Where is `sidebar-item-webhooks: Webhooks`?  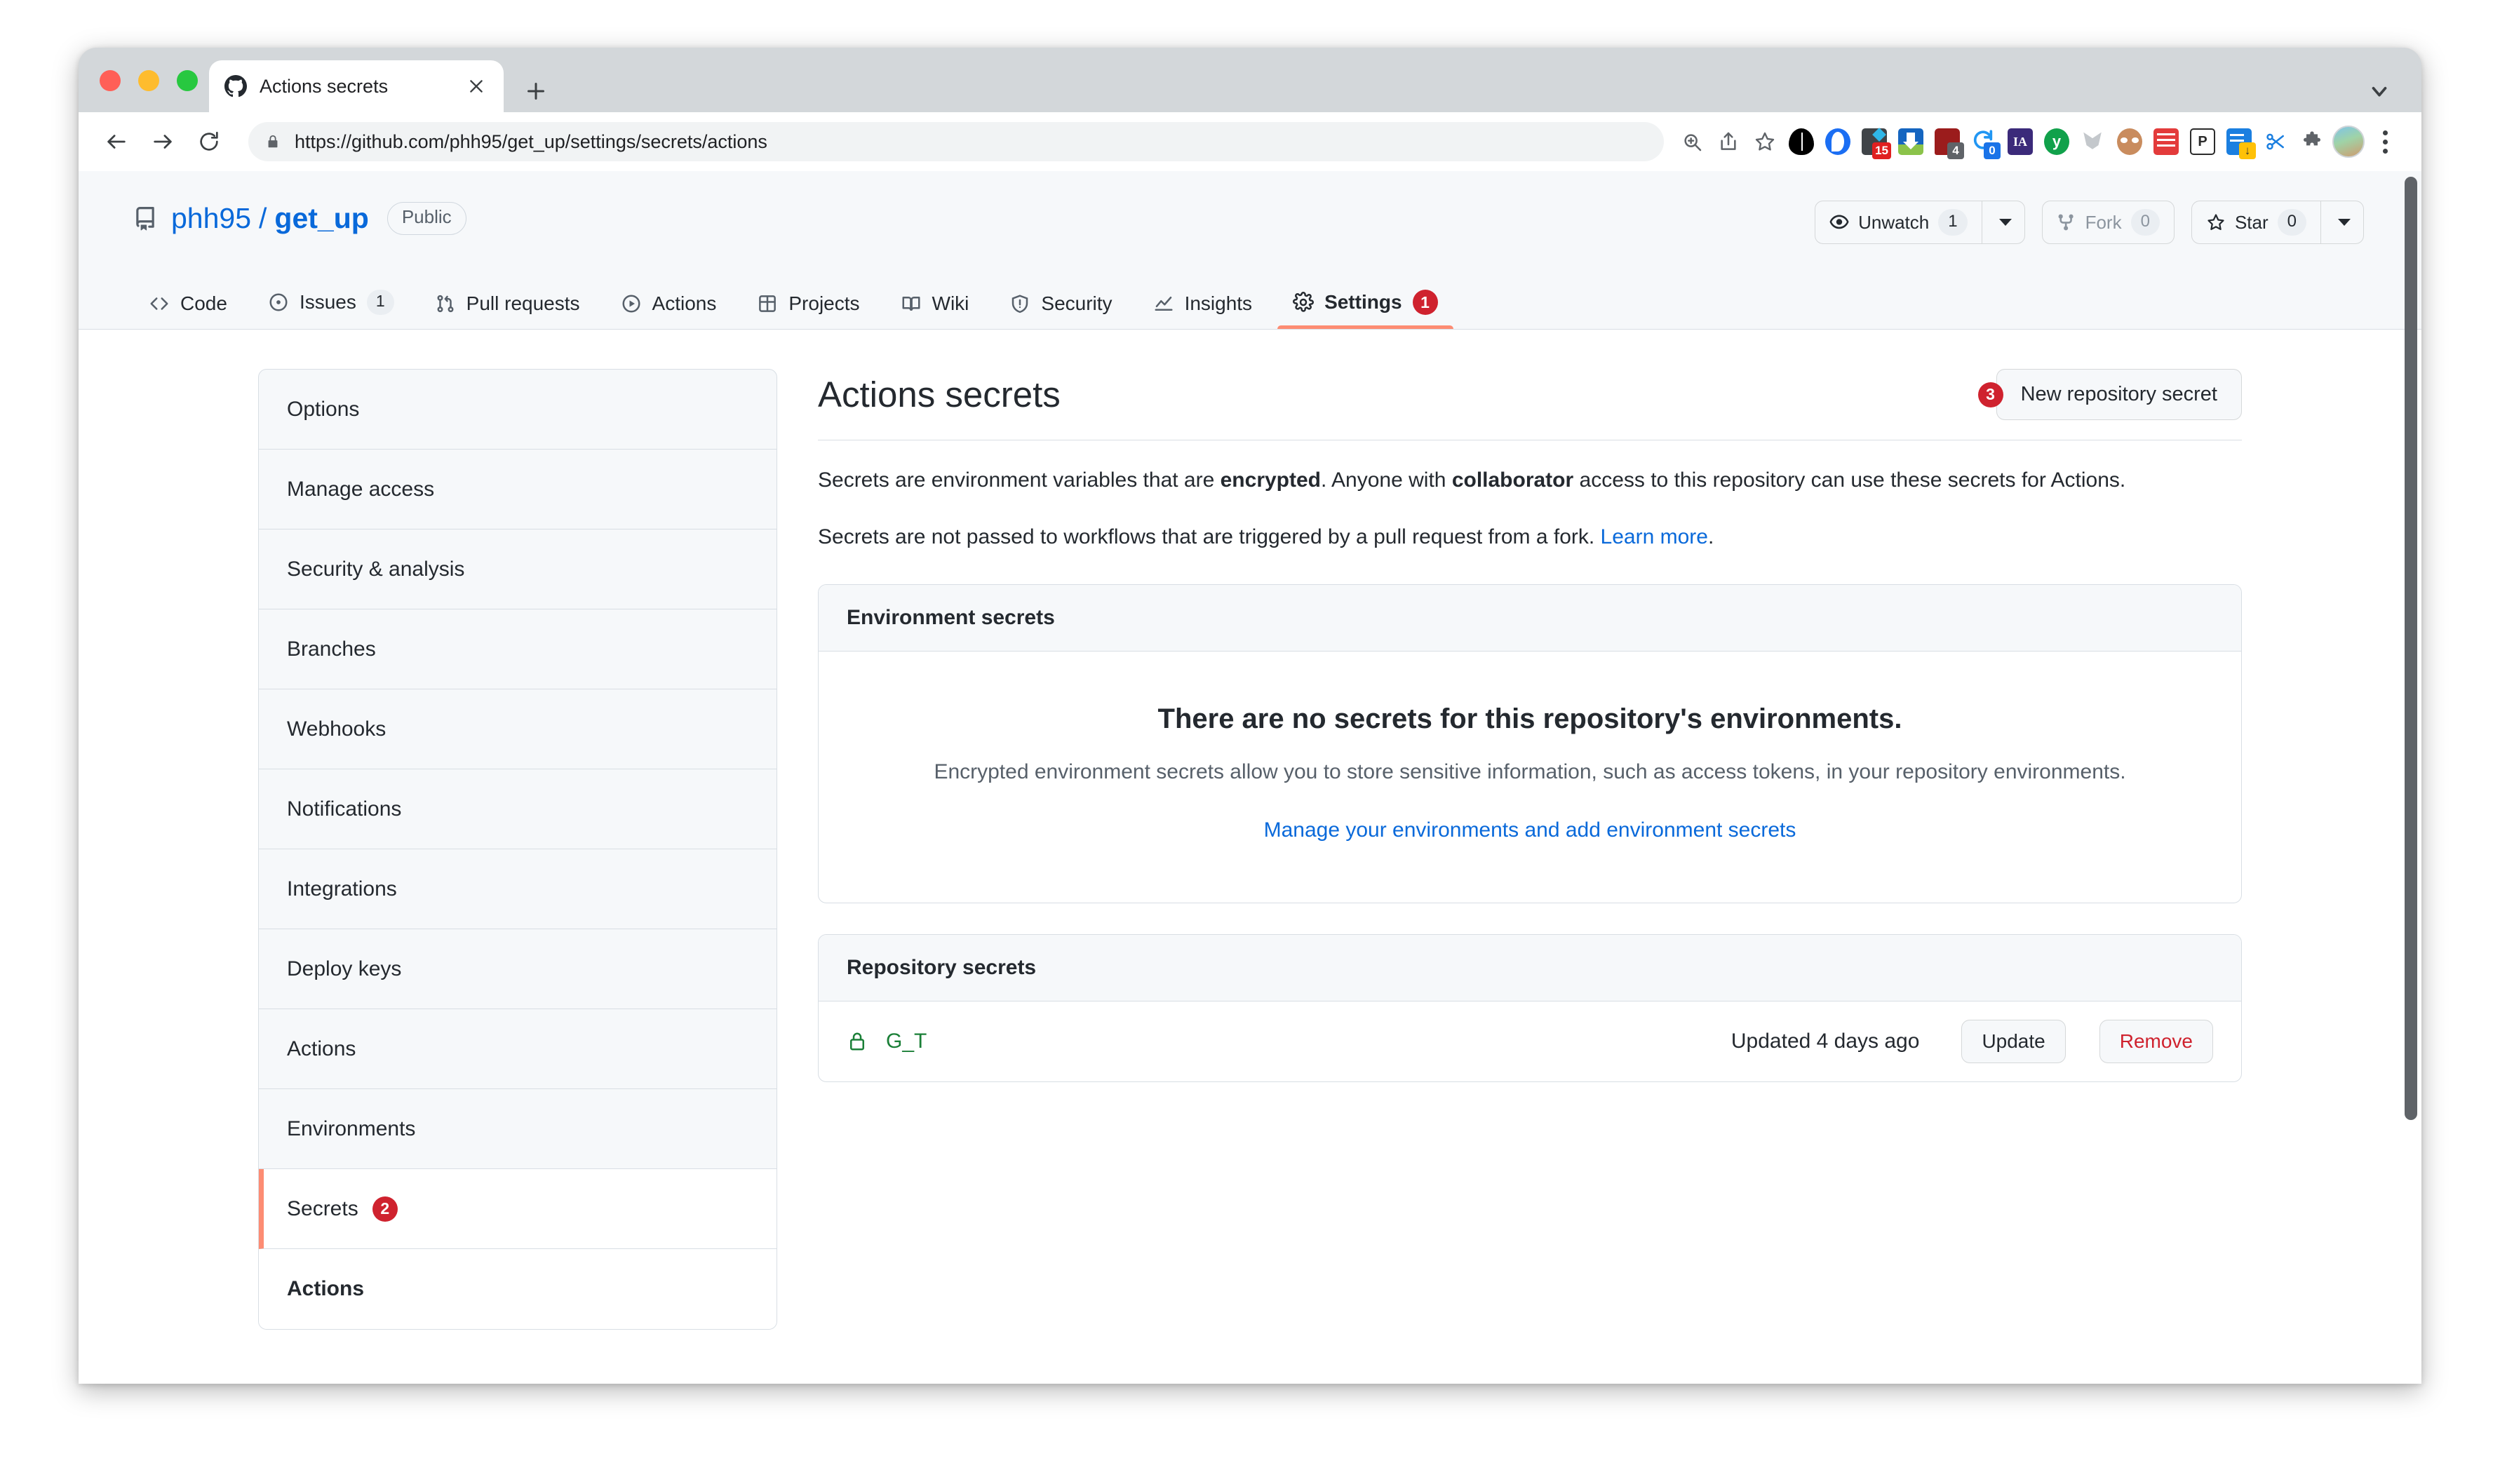 sidebar-item-webhooks: Webhooks is located at coordinates (518, 729).